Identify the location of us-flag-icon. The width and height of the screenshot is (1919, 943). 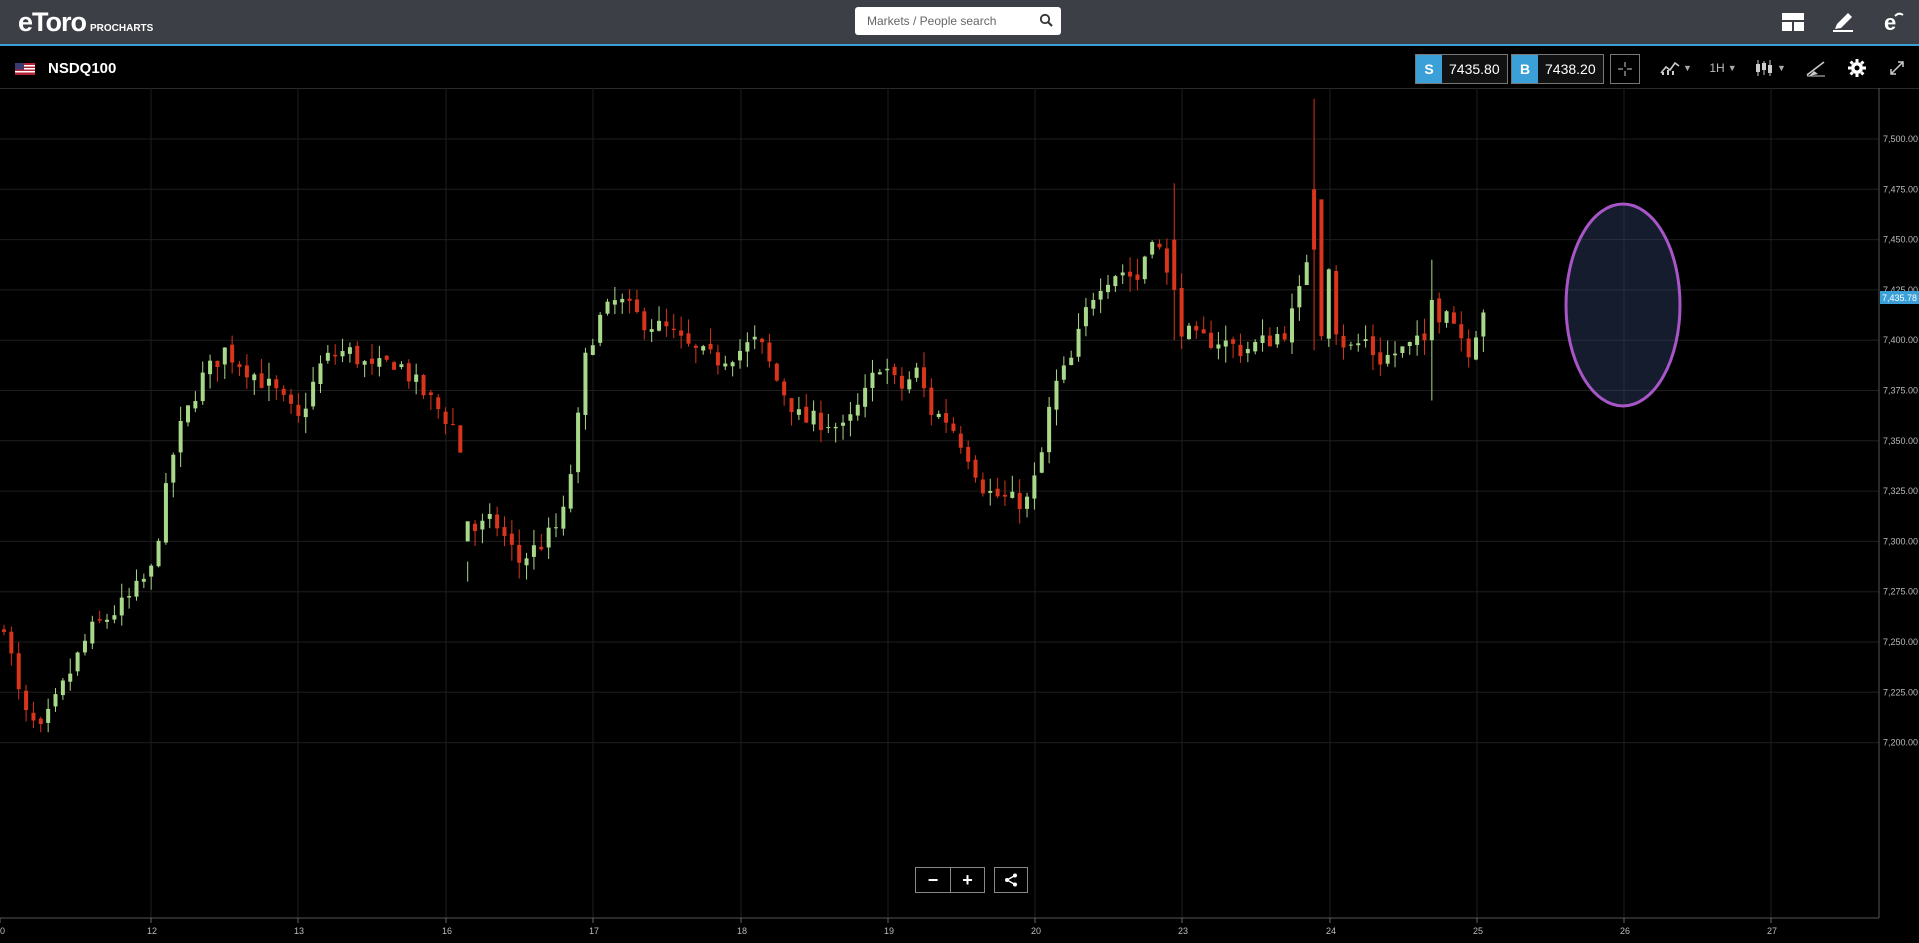
(25, 69).